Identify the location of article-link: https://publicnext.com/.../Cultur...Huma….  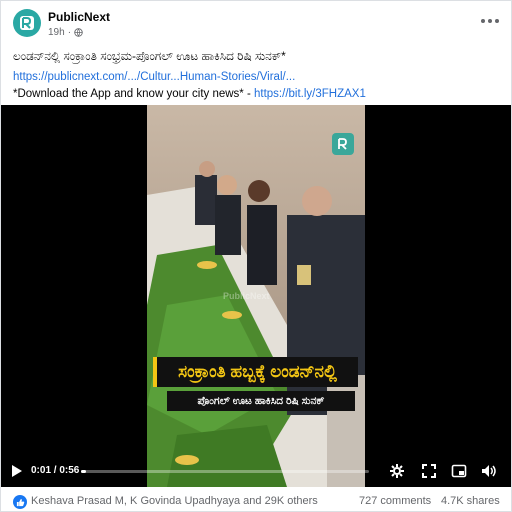
(154, 77).